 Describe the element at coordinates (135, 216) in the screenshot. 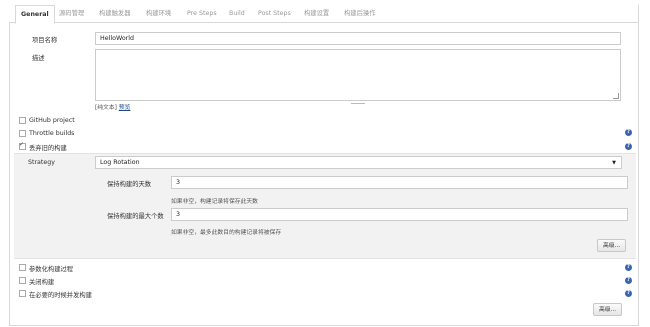

I see `max-builds-label: 保持构建的最大个数` at that location.